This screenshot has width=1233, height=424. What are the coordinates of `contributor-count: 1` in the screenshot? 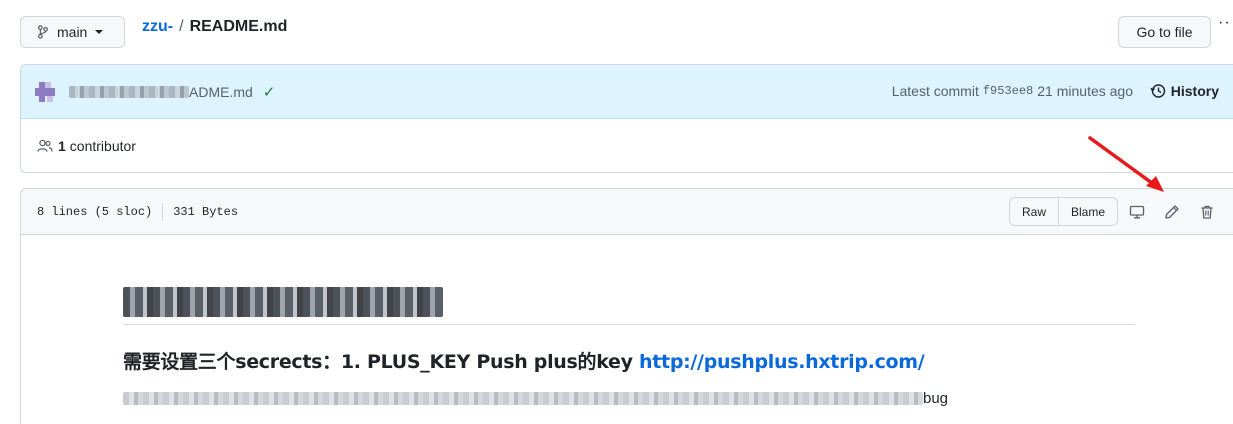 It's located at (62, 146).